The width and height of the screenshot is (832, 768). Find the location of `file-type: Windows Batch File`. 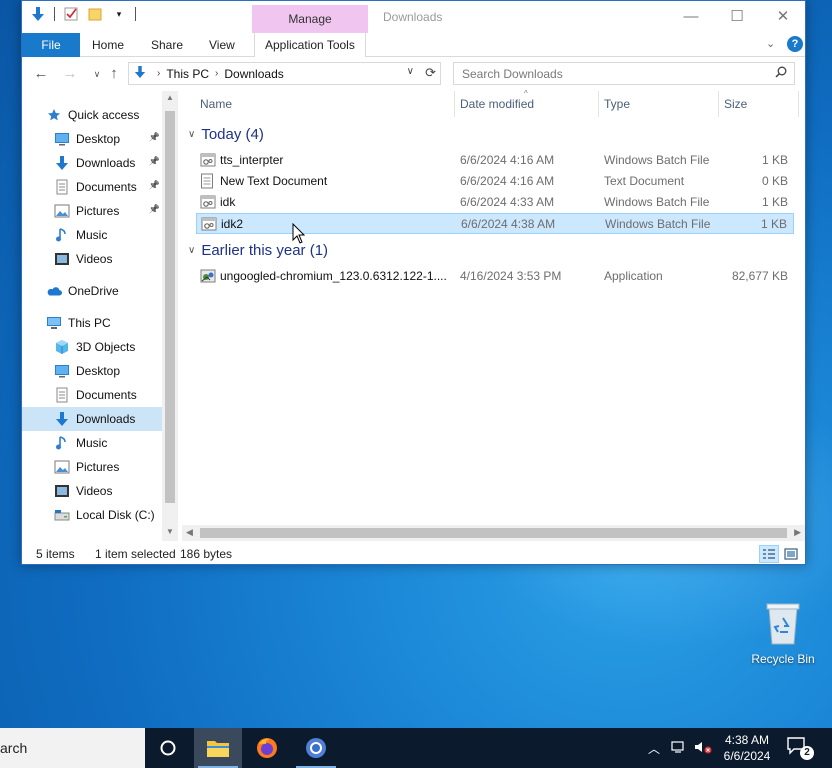

file-type: Windows Batch File is located at coordinates (658, 224).